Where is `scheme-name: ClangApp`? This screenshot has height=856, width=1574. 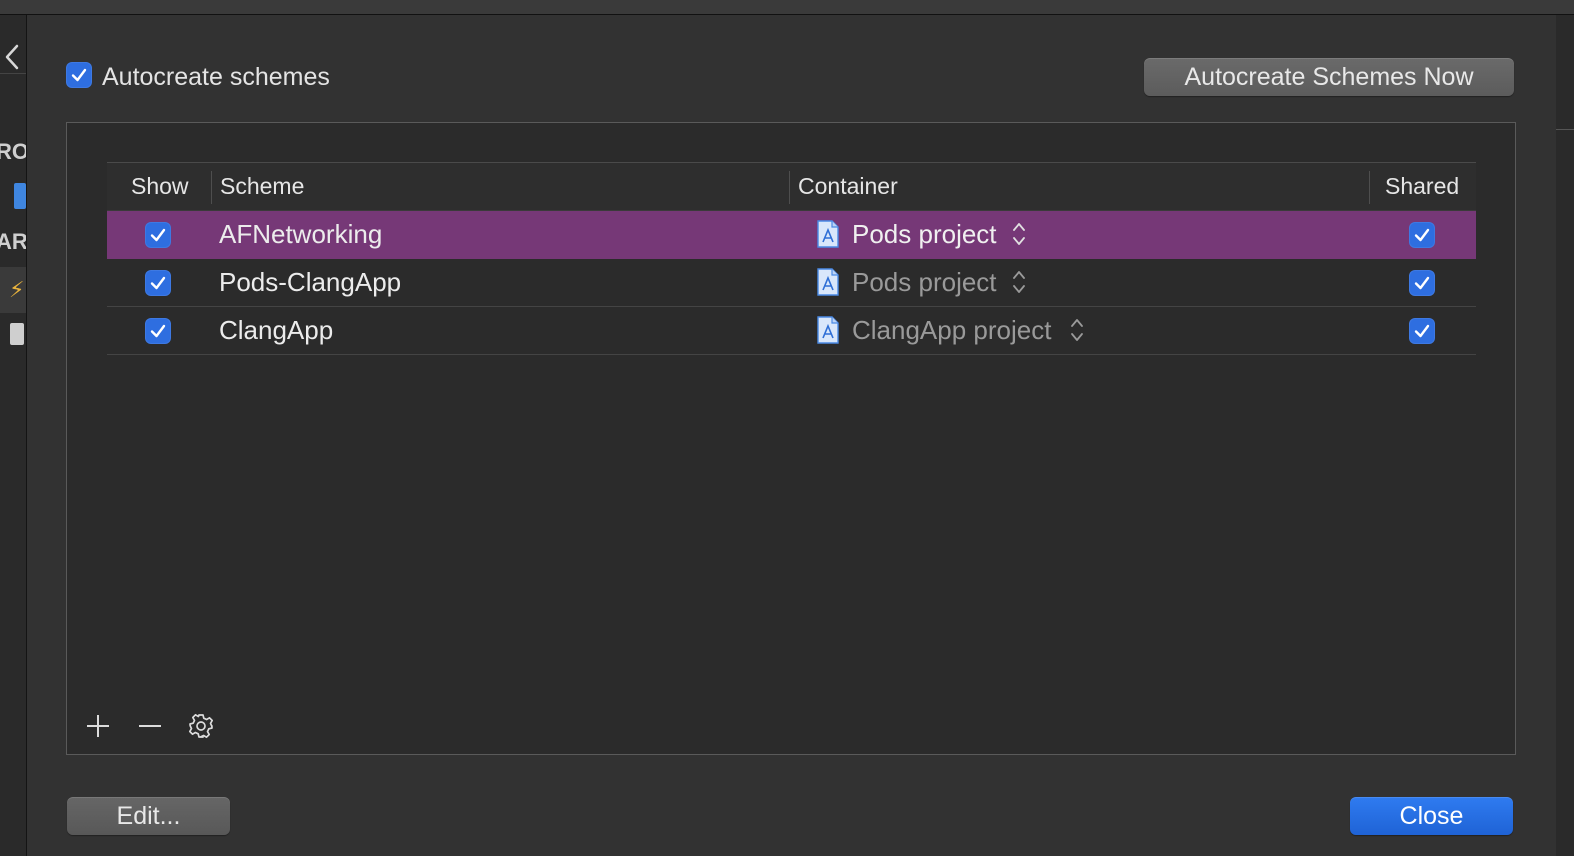 scheme-name: ClangApp is located at coordinates (276, 330).